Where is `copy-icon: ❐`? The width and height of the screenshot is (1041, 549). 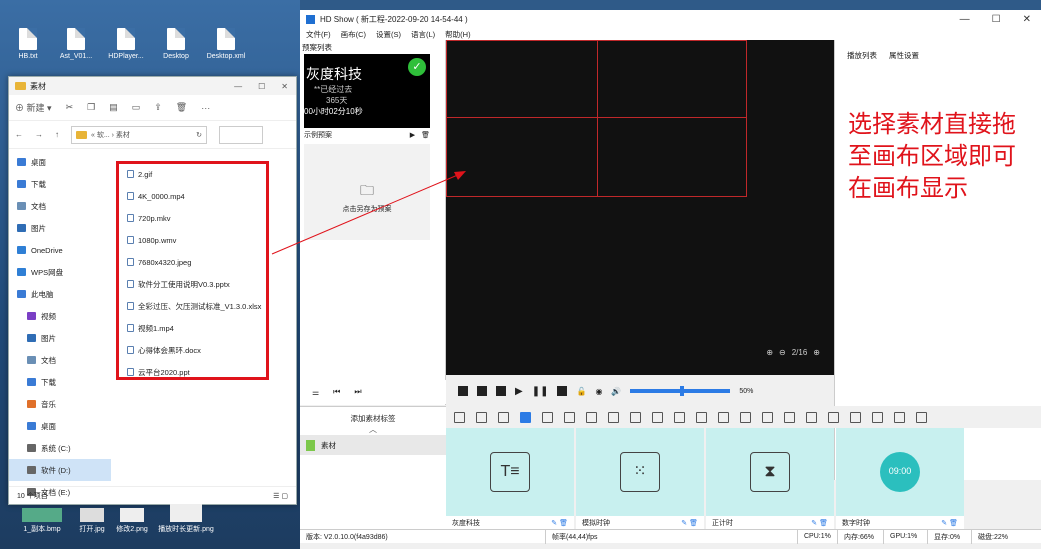 copy-icon: ❐ is located at coordinates (91, 107).